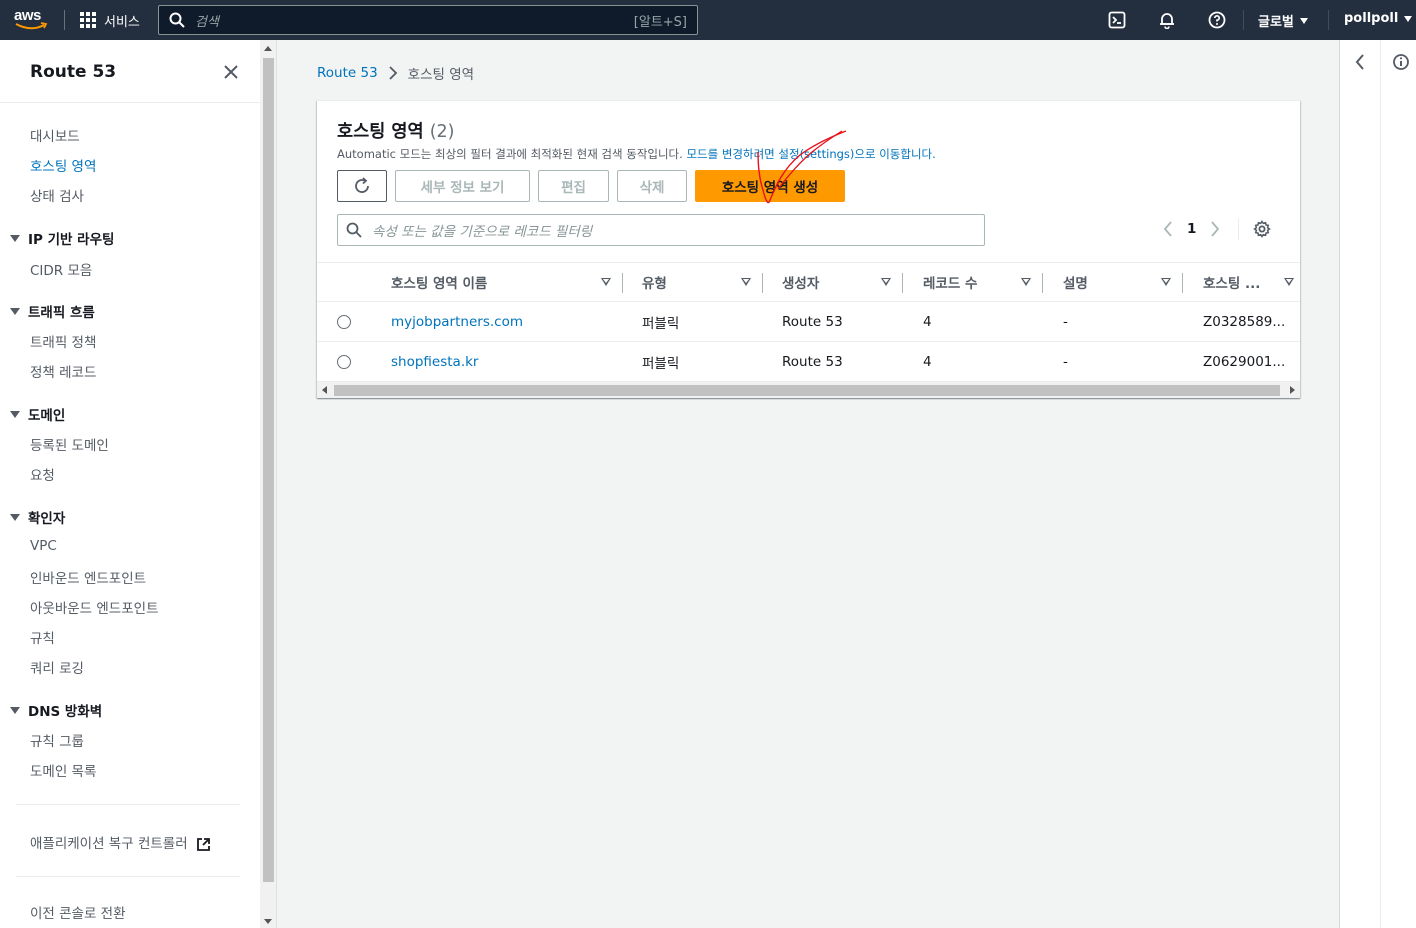  What do you see at coordinates (693, 282) in the screenshot?
I see `column-header-type: 유형` at bounding box center [693, 282].